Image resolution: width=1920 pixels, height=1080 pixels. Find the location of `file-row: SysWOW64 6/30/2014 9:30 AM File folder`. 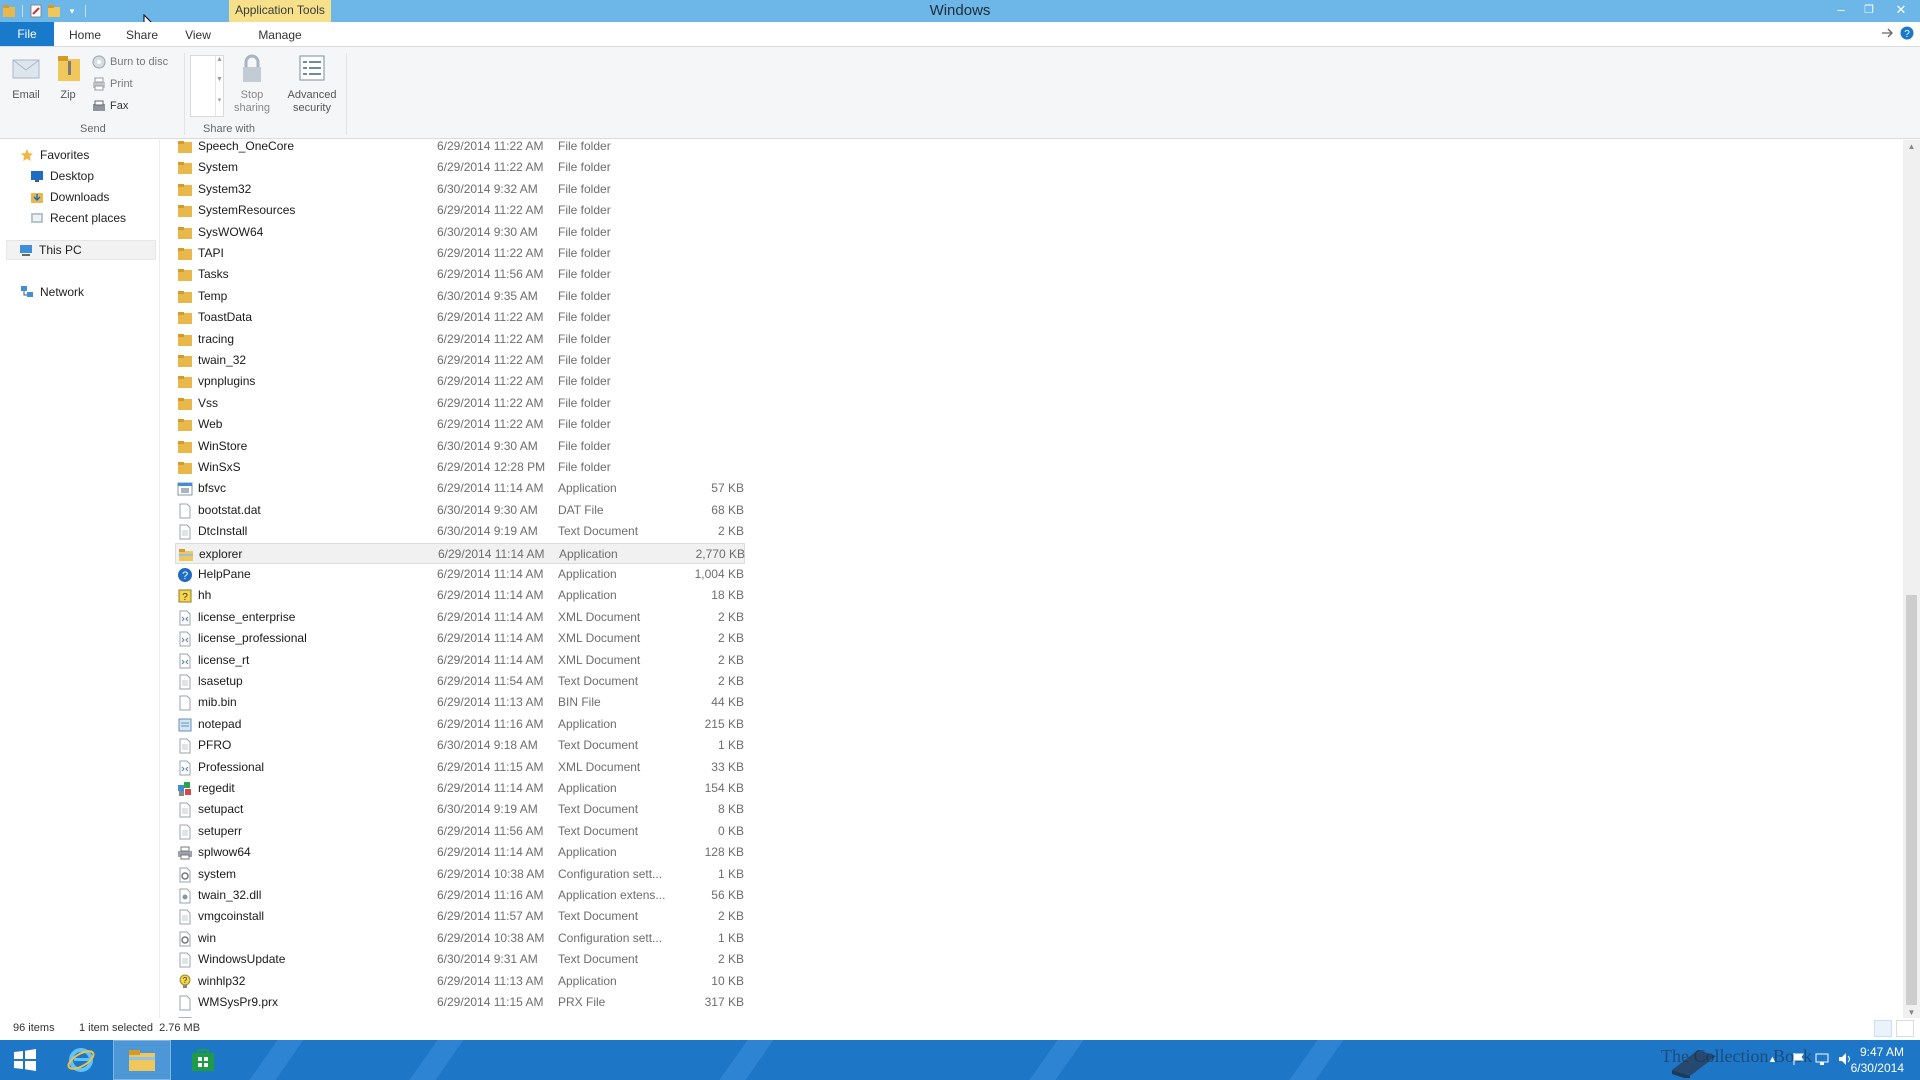

file-row: SysWOW64 6/30/2014 9:30 AM File folder is located at coordinates (460, 232).